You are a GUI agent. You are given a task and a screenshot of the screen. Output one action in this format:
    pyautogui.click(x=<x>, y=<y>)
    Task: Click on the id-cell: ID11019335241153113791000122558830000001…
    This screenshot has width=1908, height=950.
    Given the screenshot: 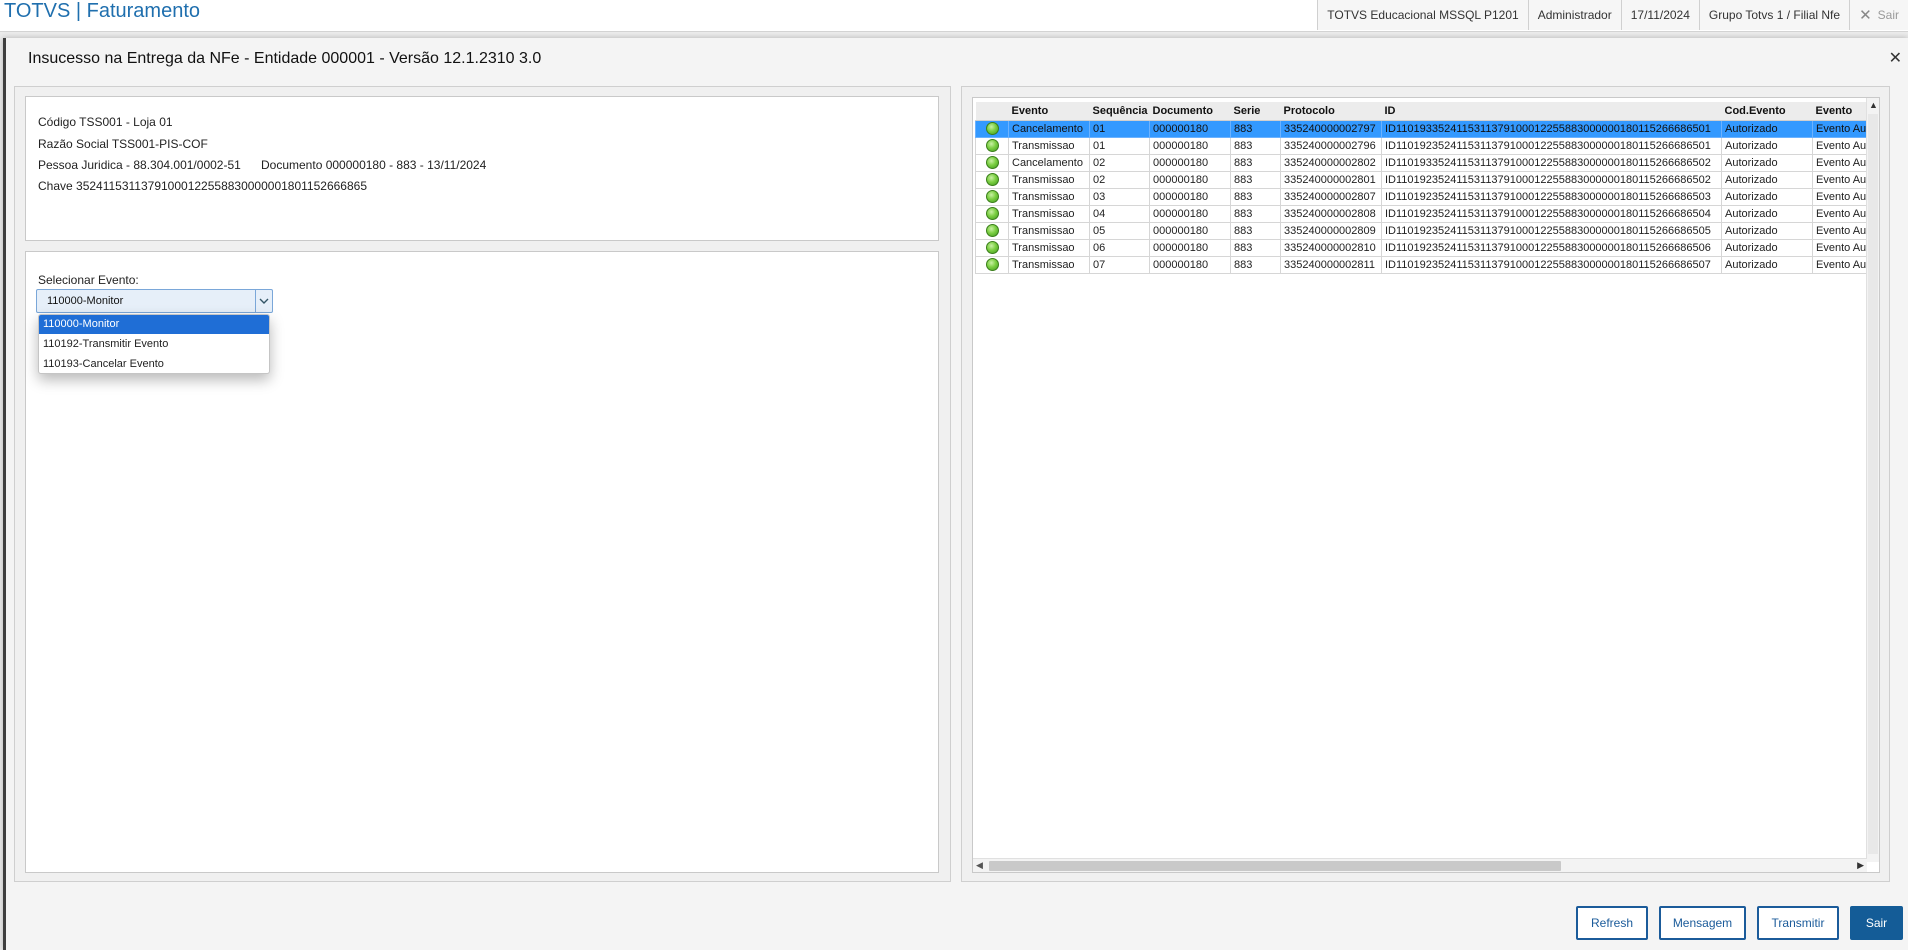 What is the action you would take?
    pyautogui.click(x=1551, y=162)
    